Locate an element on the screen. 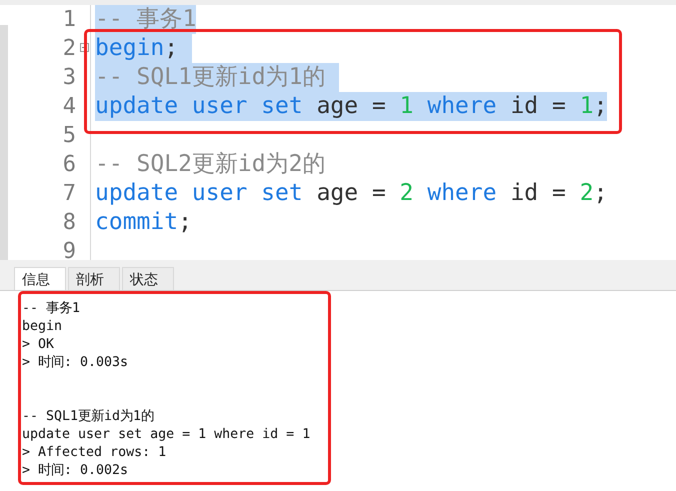 This screenshot has width=676, height=491. output-line: > 时间: 0.002s is located at coordinates (76, 471).